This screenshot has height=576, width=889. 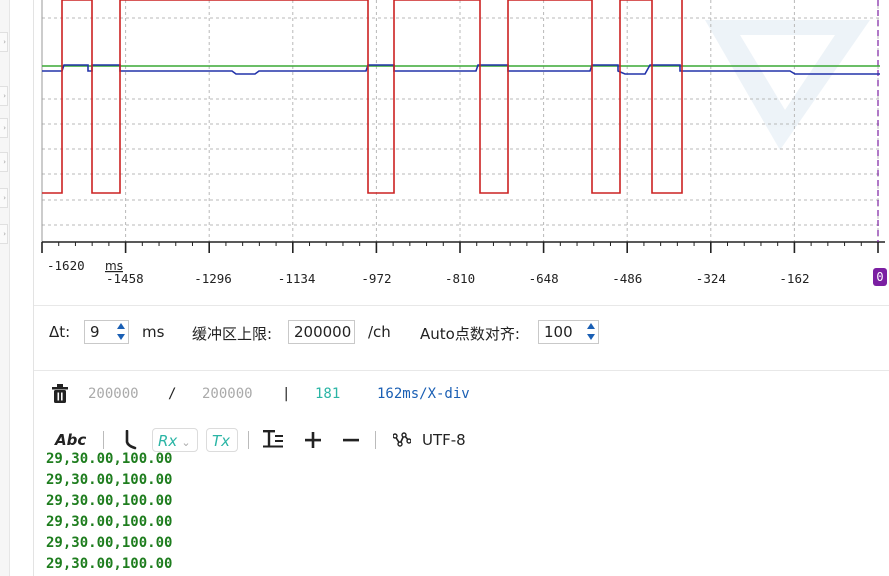 What do you see at coordinates (794, 278) in the screenshot?
I see `x-tick-label: -162` at bounding box center [794, 278].